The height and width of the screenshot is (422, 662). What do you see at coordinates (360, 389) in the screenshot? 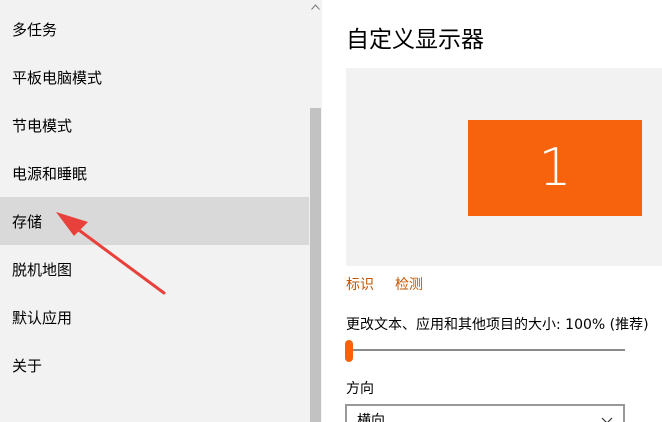
I see `orientation-label: 方向` at bounding box center [360, 389].